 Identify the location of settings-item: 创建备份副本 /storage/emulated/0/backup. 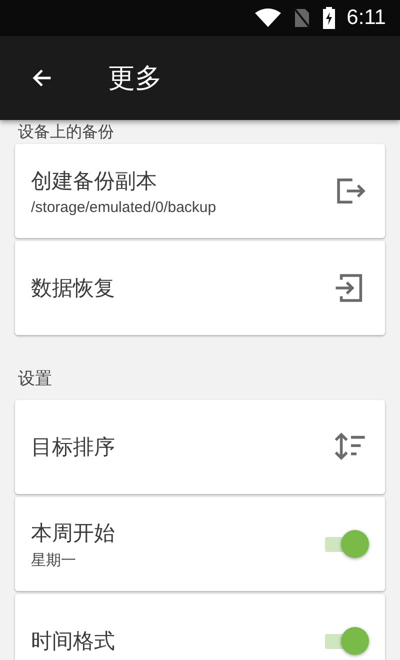
(200, 191).